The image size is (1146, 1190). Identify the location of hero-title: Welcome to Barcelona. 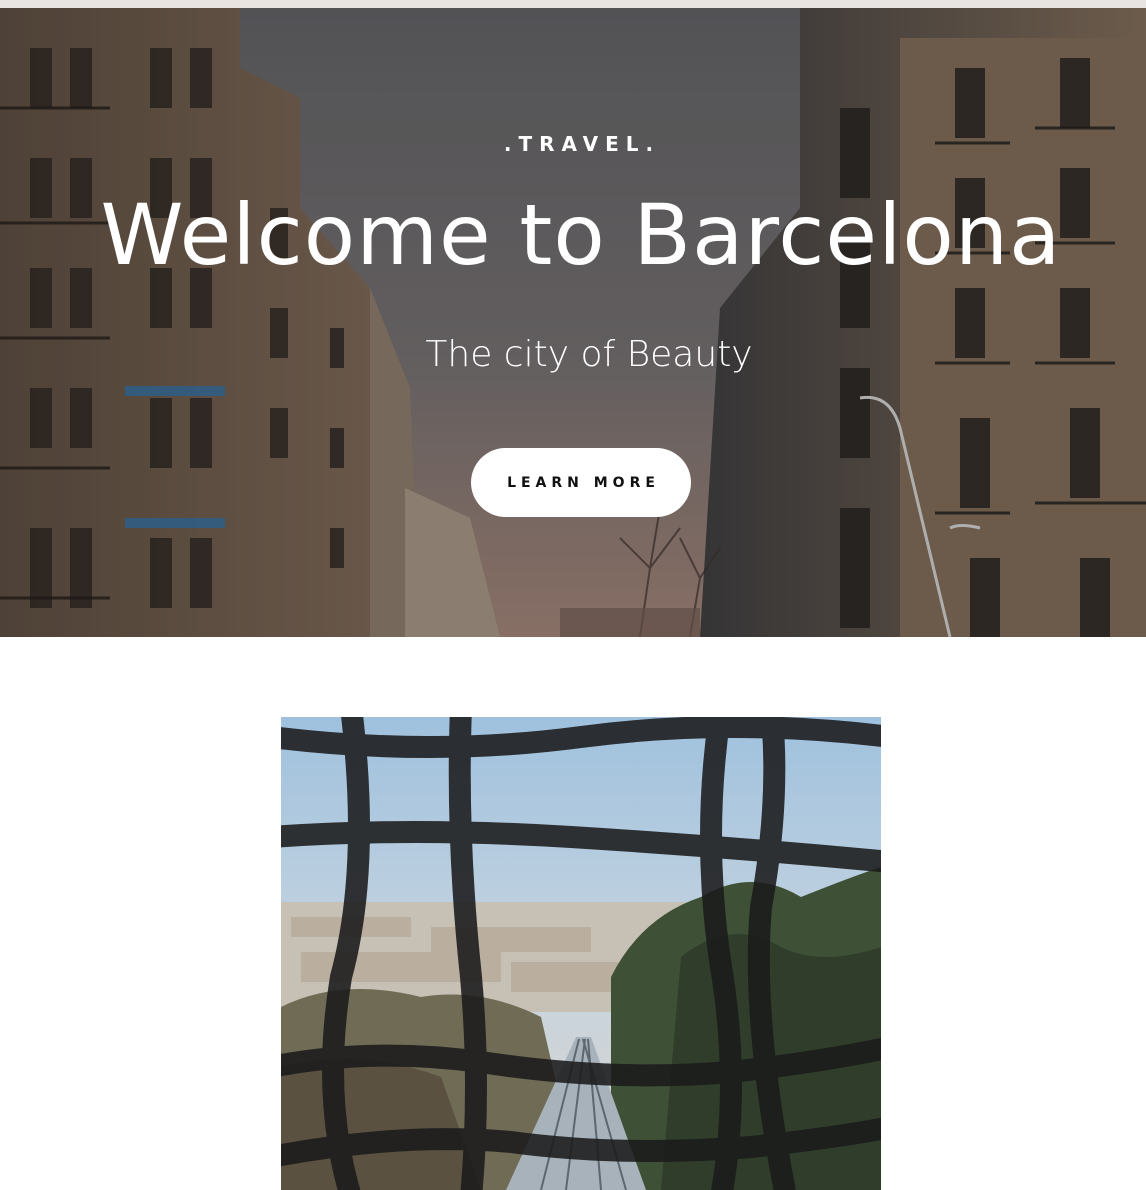
(581, 235).